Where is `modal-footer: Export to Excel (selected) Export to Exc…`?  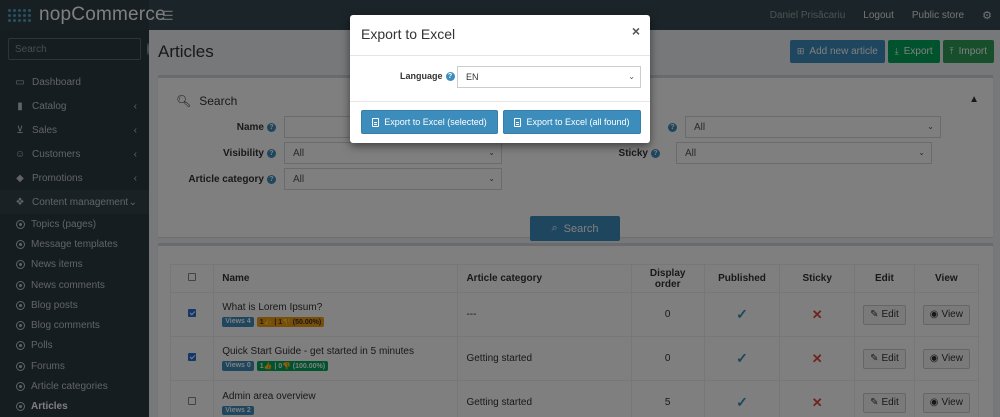
modal-footer: Export to Excel (selected) Export to Exc… is located at coordinates (500, 122).